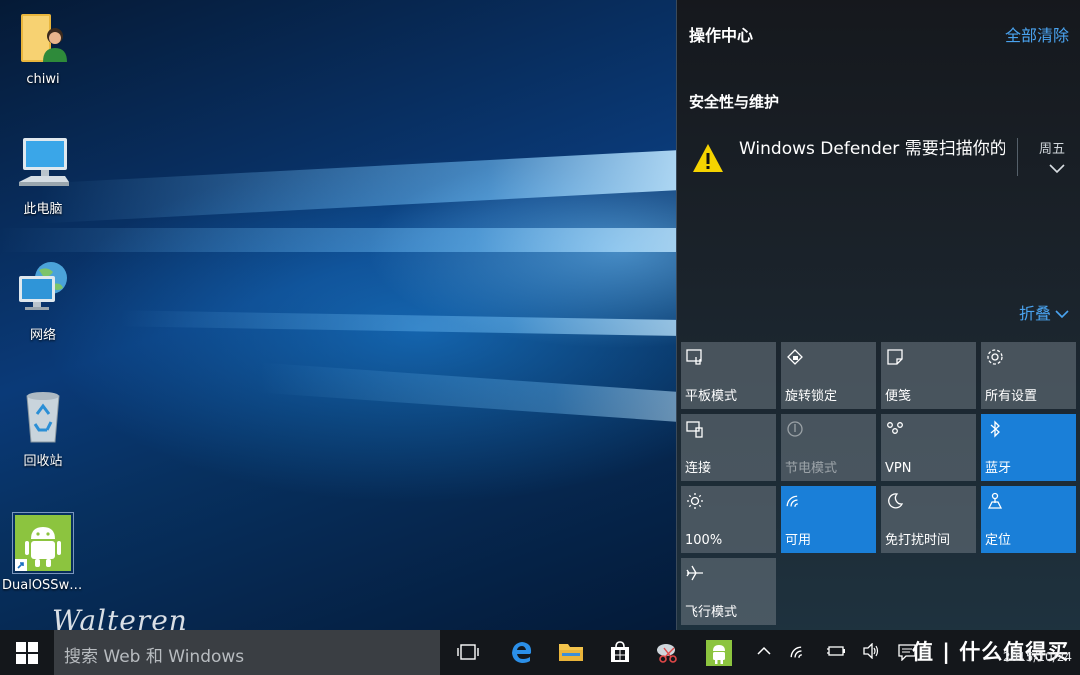  I want to click on store-icon, so click(620, 651).